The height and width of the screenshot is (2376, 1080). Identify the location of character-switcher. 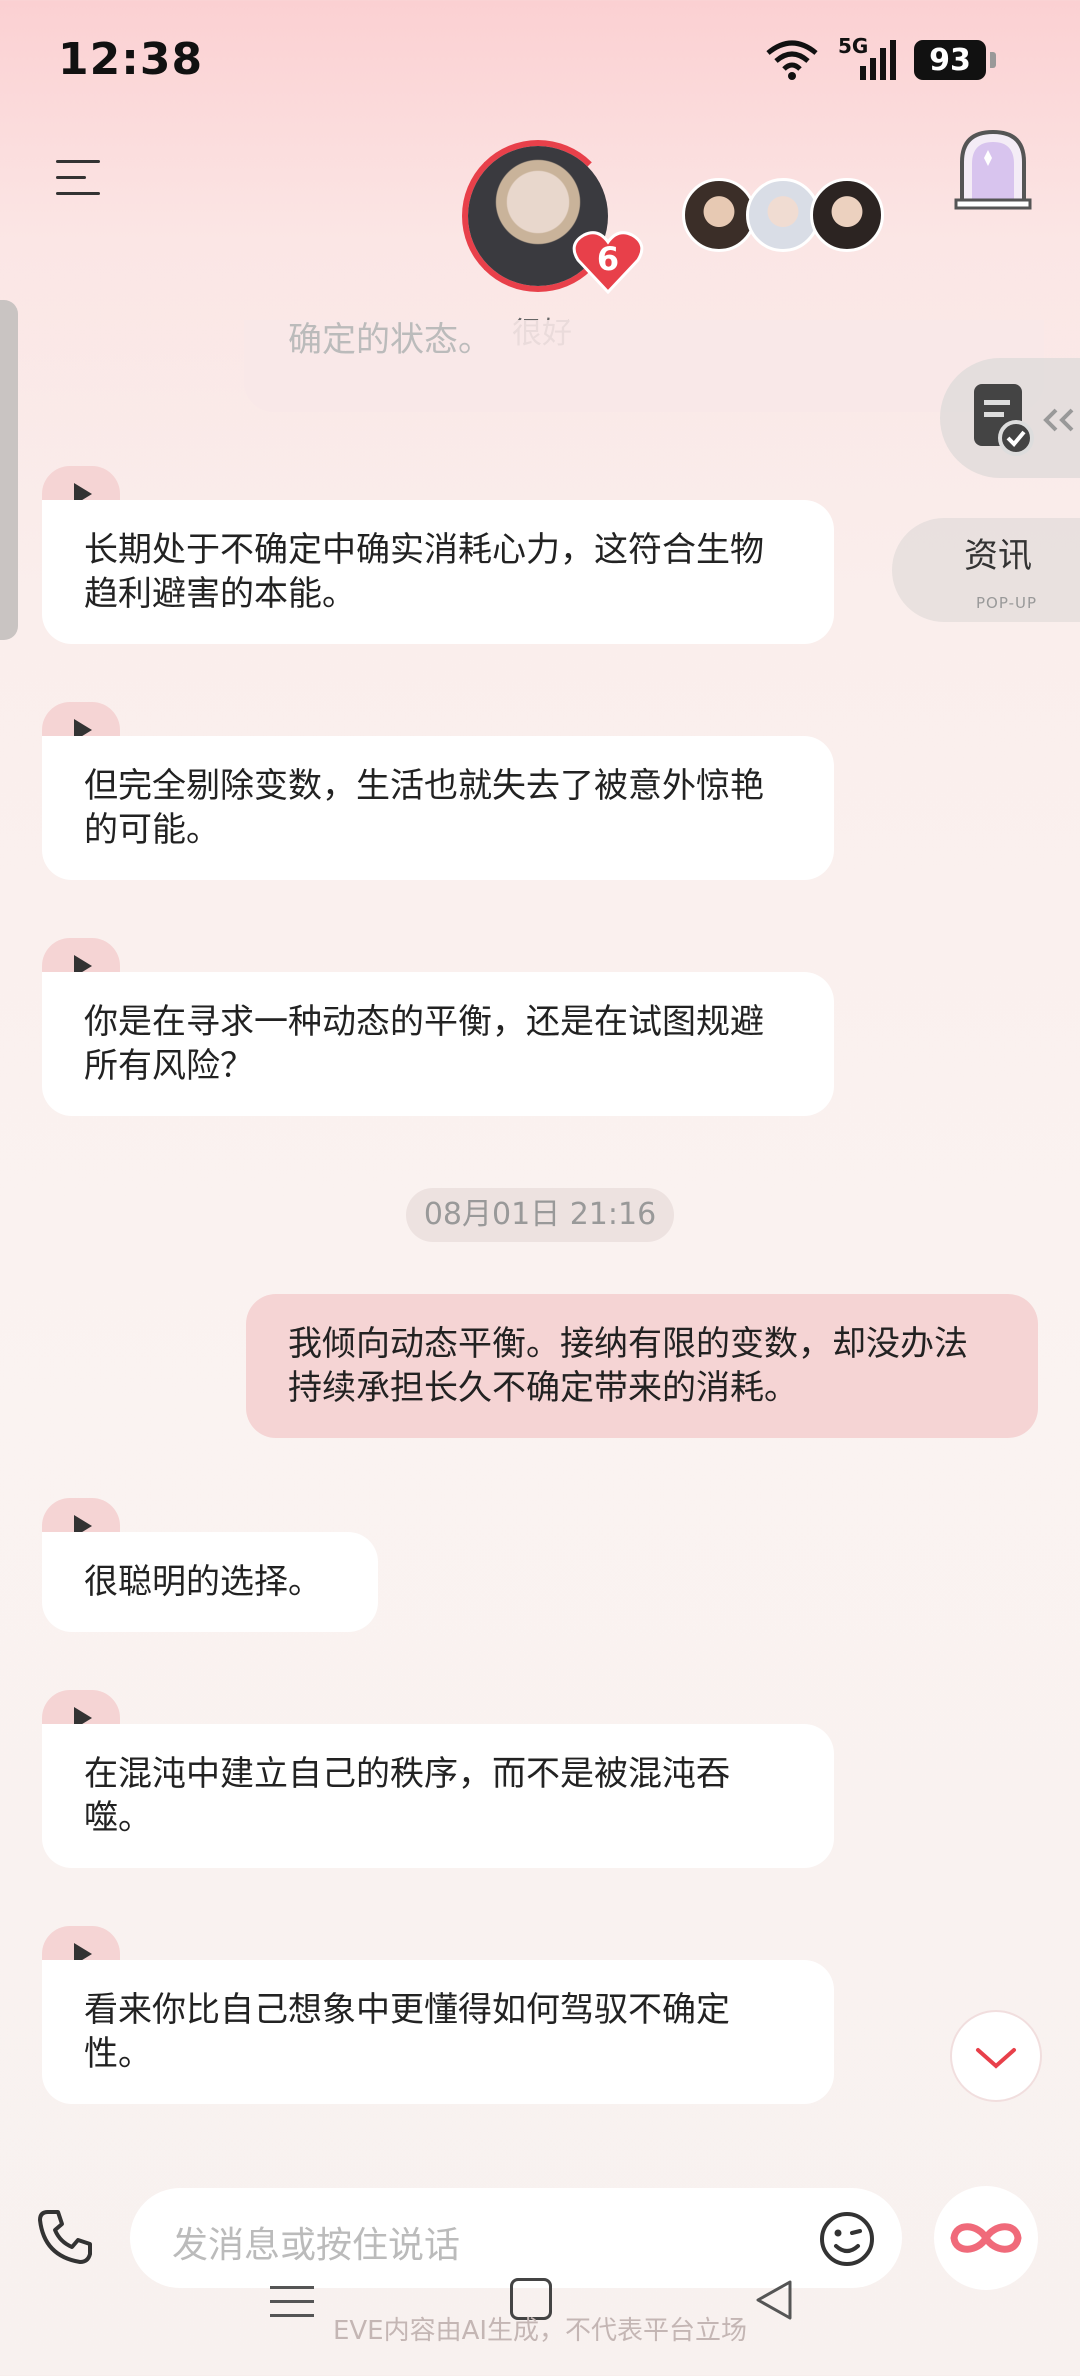
(783, 215).